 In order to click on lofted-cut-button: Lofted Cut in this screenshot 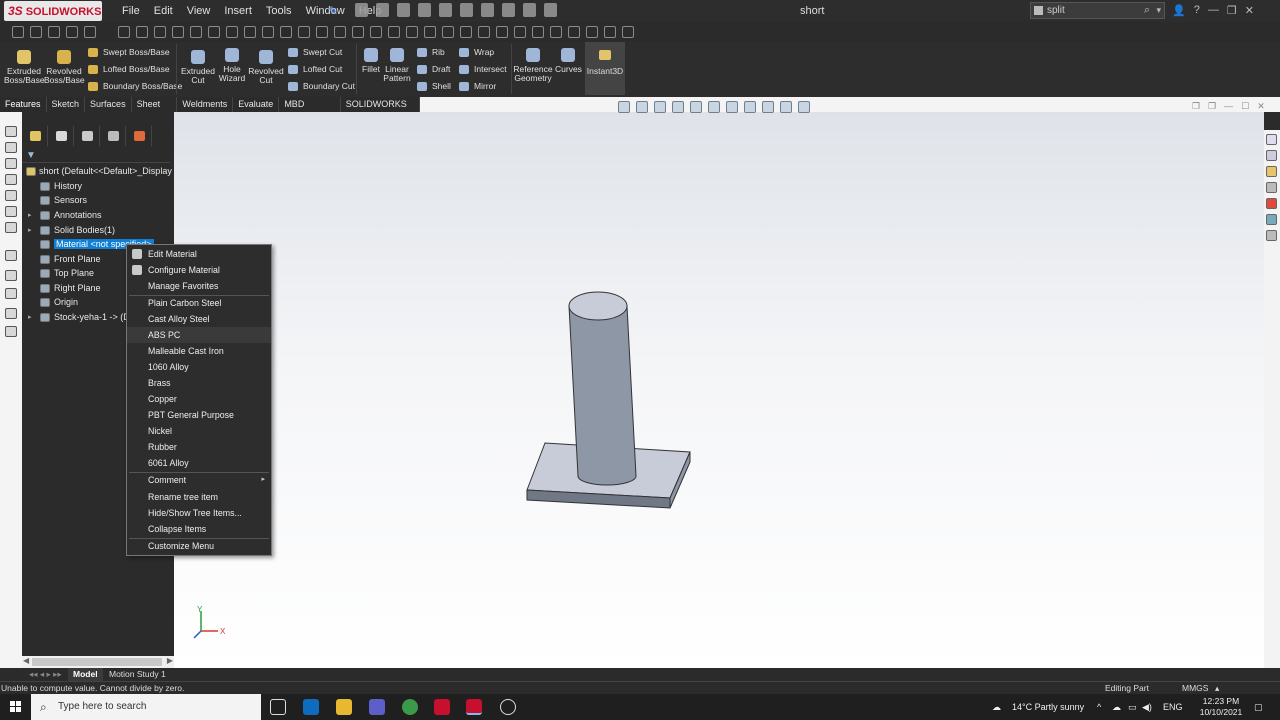, I will do `click(315, 69)`.